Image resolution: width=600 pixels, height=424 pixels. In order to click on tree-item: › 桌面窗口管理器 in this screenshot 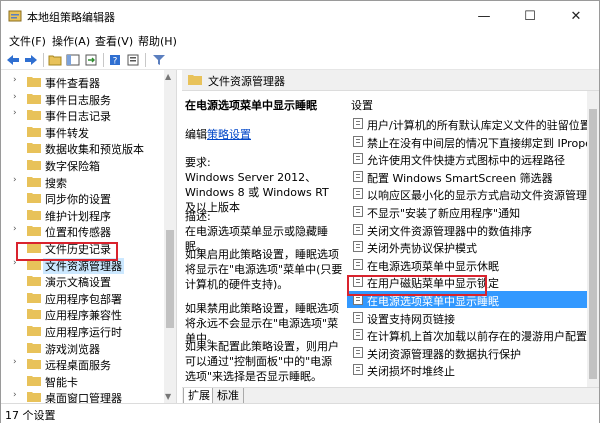, I will do `click(82, 395)`.